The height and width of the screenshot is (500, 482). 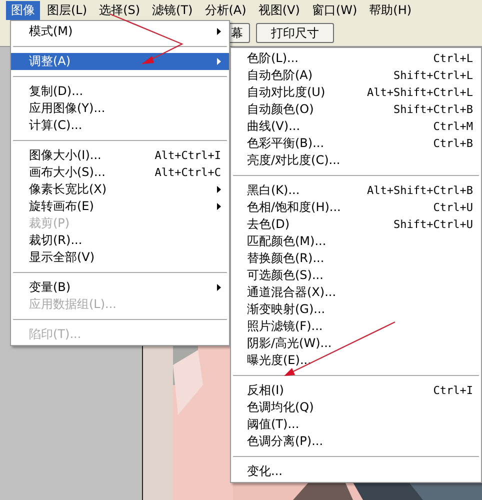 I want to click on menu-item: 自动色阶(A) Shift+Ctrl+L, so click(x=356, y=75).